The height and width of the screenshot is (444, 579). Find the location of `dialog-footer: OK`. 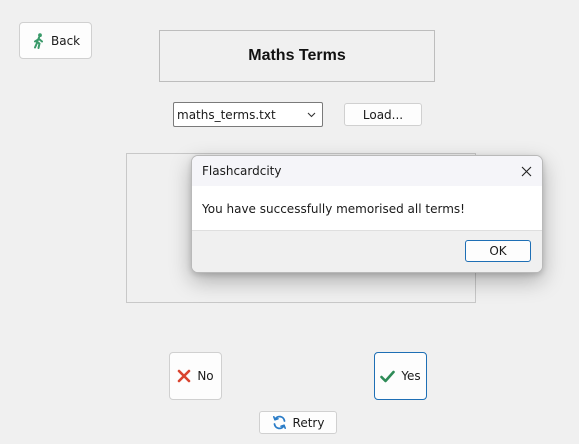

dialog-footer: OK is located at coordinates (367, 251).